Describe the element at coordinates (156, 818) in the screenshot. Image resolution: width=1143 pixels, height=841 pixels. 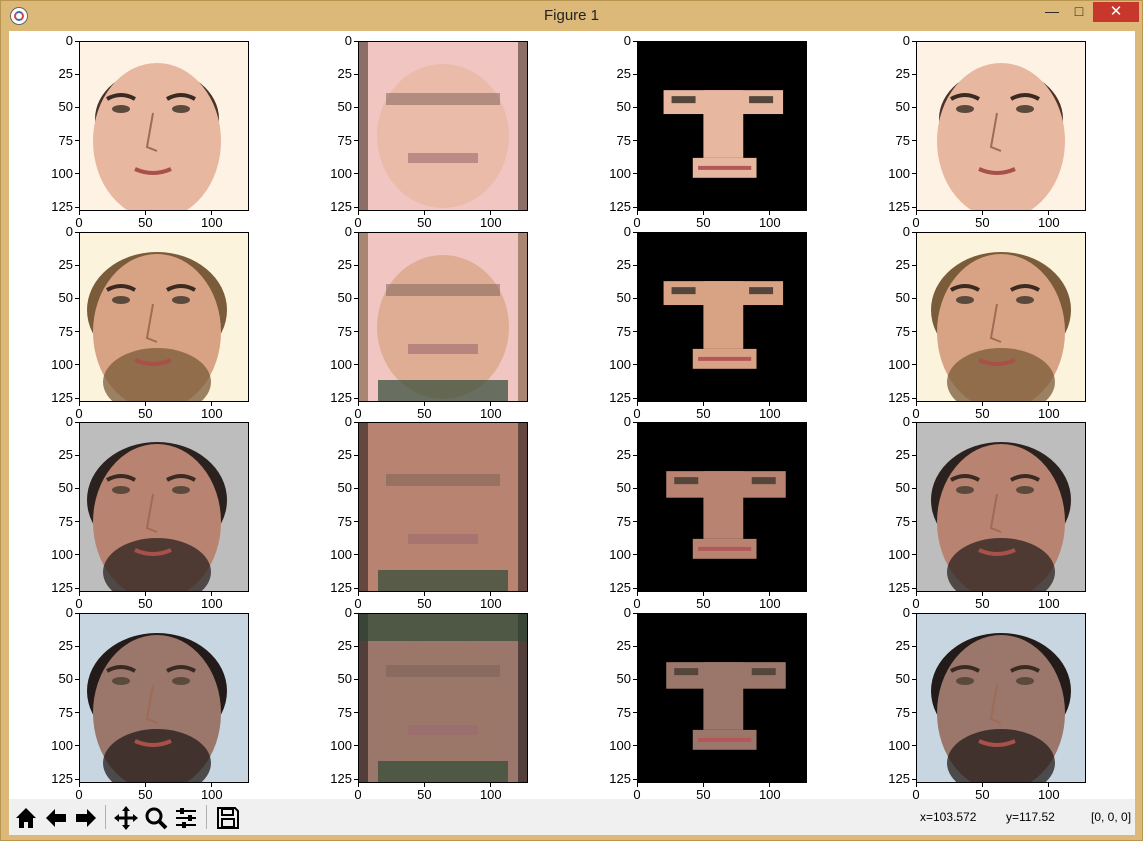
I see `zoom-icon` at that location.